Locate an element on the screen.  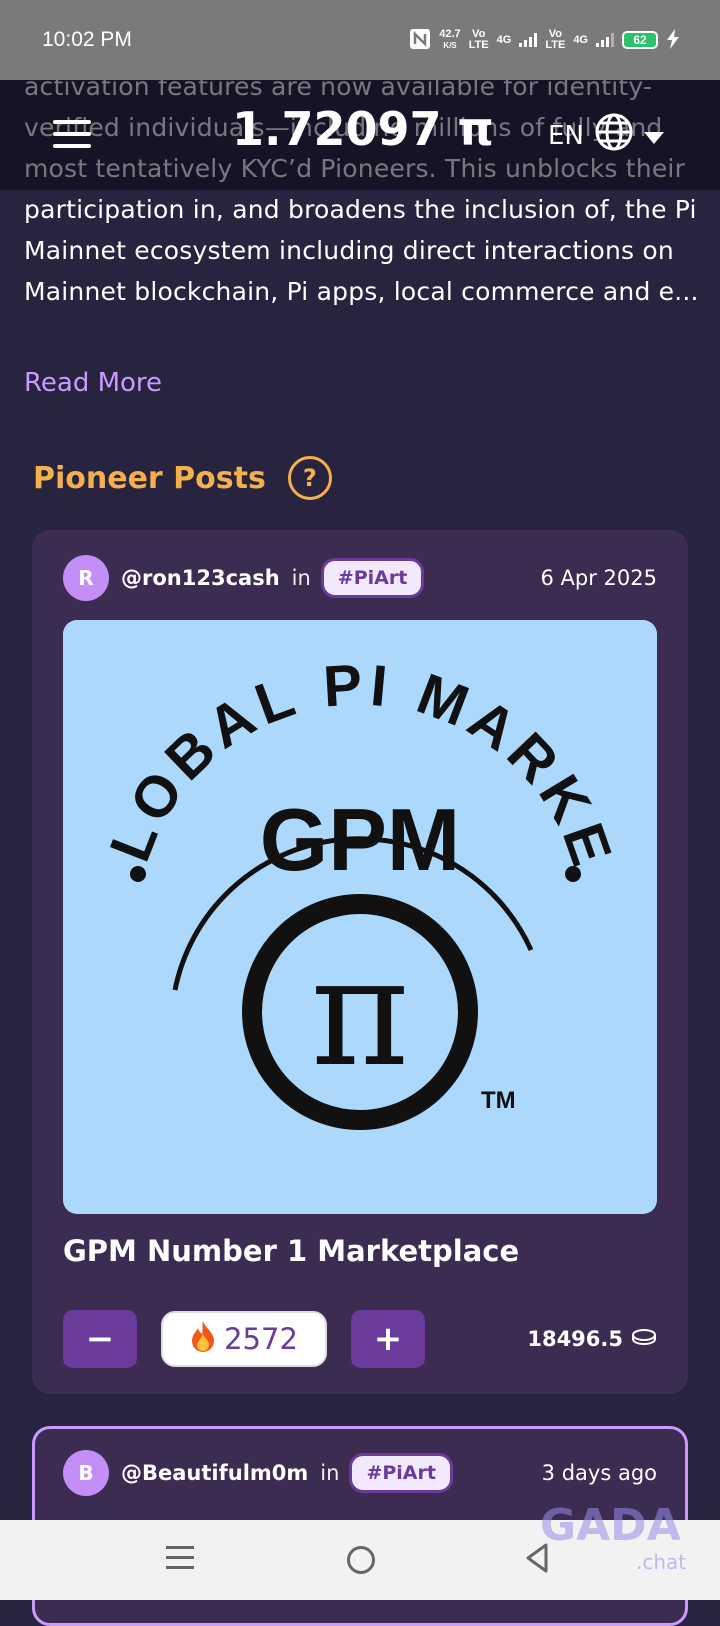
signal-icon is located at coordinates (528, 40).